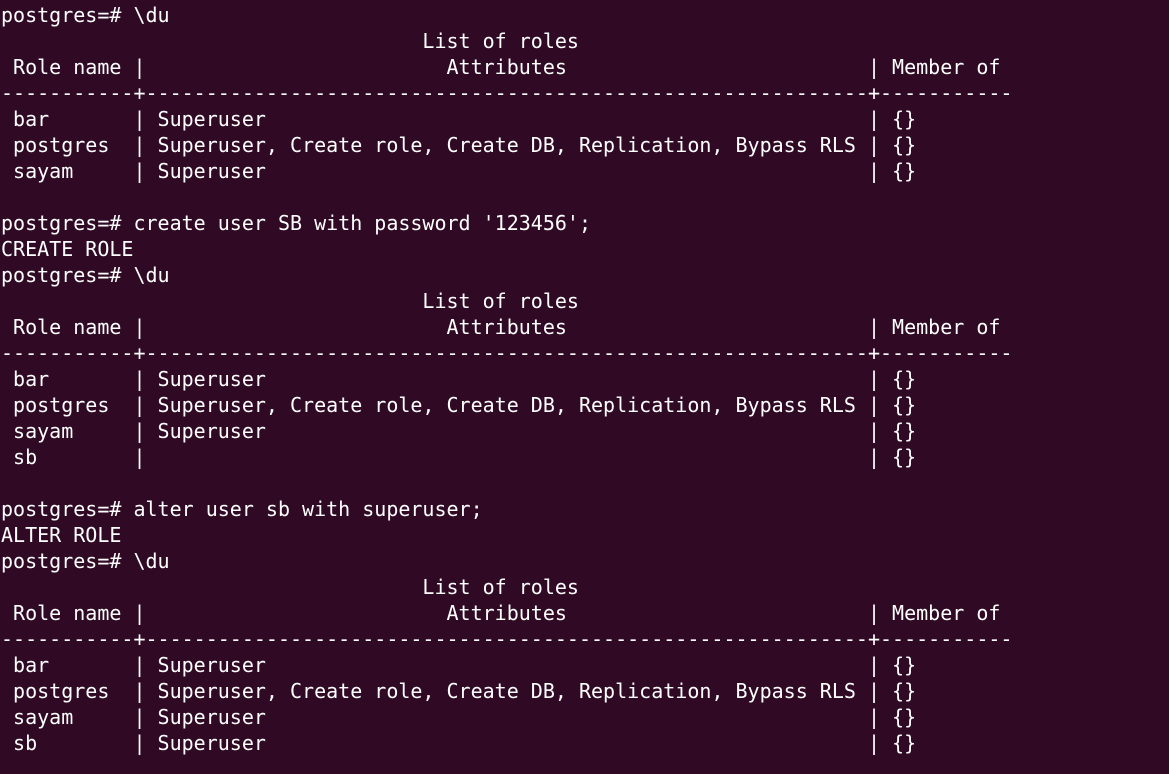 This screenshot has height=774, width=1169. I want to click on table-row: sb | | {}, so click(459, 457).